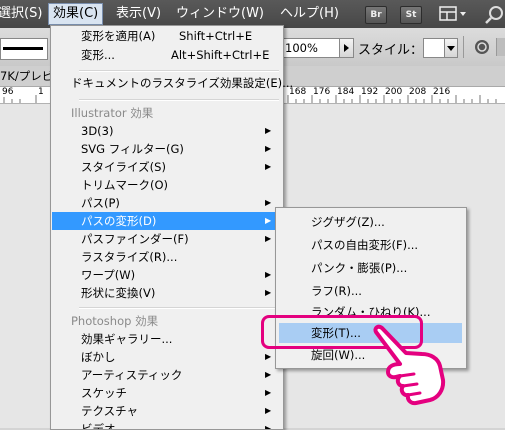  What do you see at coordinates (167, 393) in the screenshot?
I see `menu-item-sketch: スケッチ ▶` at bounding box center [167, 393].